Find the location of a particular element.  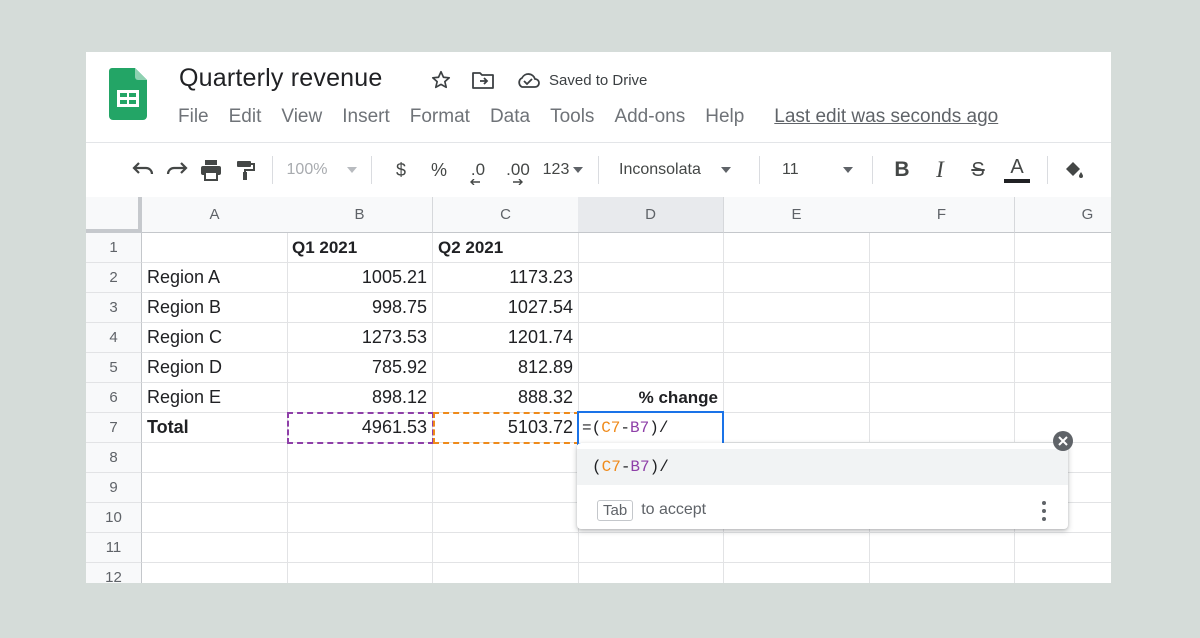

cell-d12 is located at coordinates (651, 573).